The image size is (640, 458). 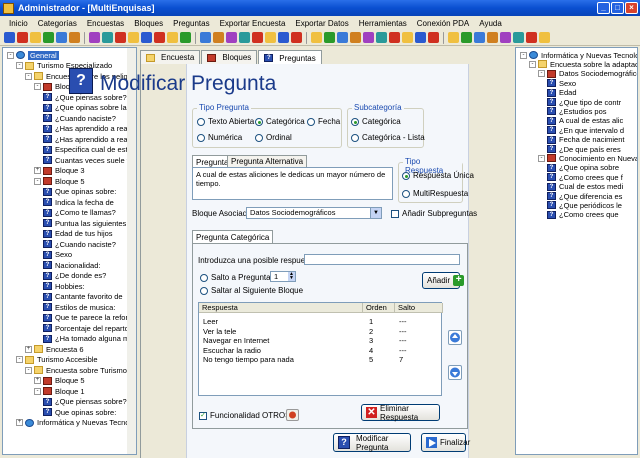 I want to click on chevron-down-icon: ▼, so click(x=375, y=213).